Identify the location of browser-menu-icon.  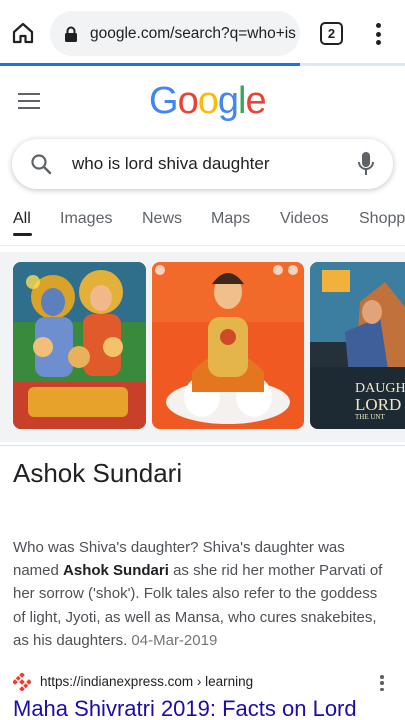
(378, 34).